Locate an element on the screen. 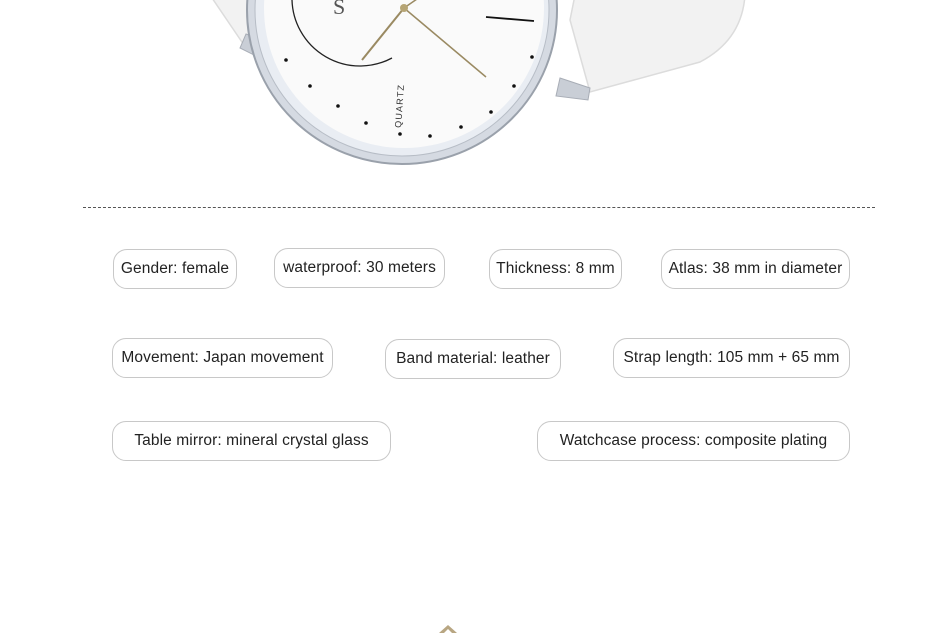 This screenshot has height=633, width=950. spec-watchcase-process: Watchcase process: composite plating is located at coordinates (693, 441).